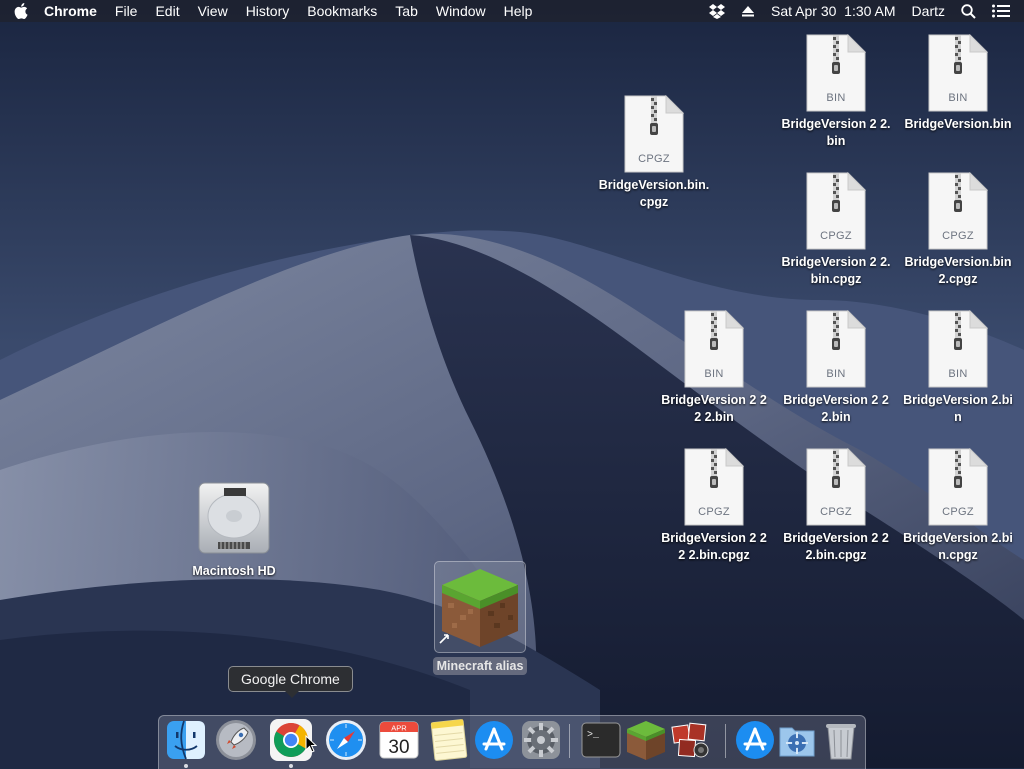 Image resolution: width=1024 pixels, height=769 pixels. What do you see at coordinates (755, 740) in the screenshot?
I see `downloads-app-store-icon` at bounding box center [755, 740].